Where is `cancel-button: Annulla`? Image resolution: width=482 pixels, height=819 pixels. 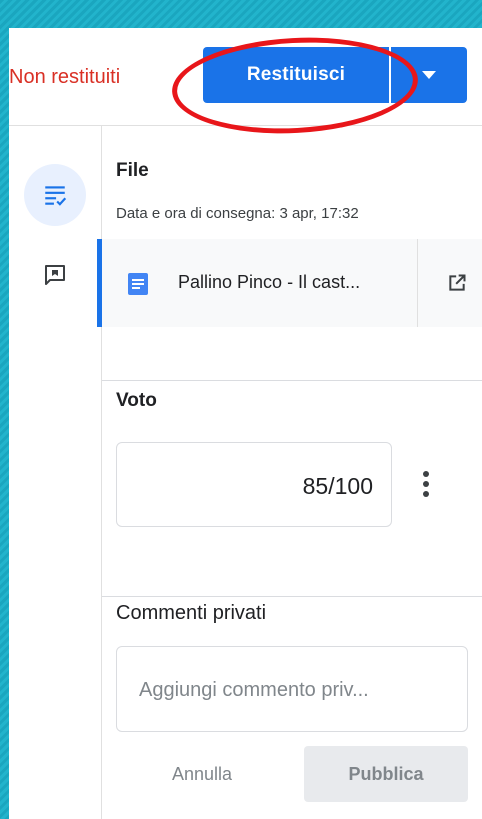
cancel-button: Annulla is located at coordinates (202, 774).